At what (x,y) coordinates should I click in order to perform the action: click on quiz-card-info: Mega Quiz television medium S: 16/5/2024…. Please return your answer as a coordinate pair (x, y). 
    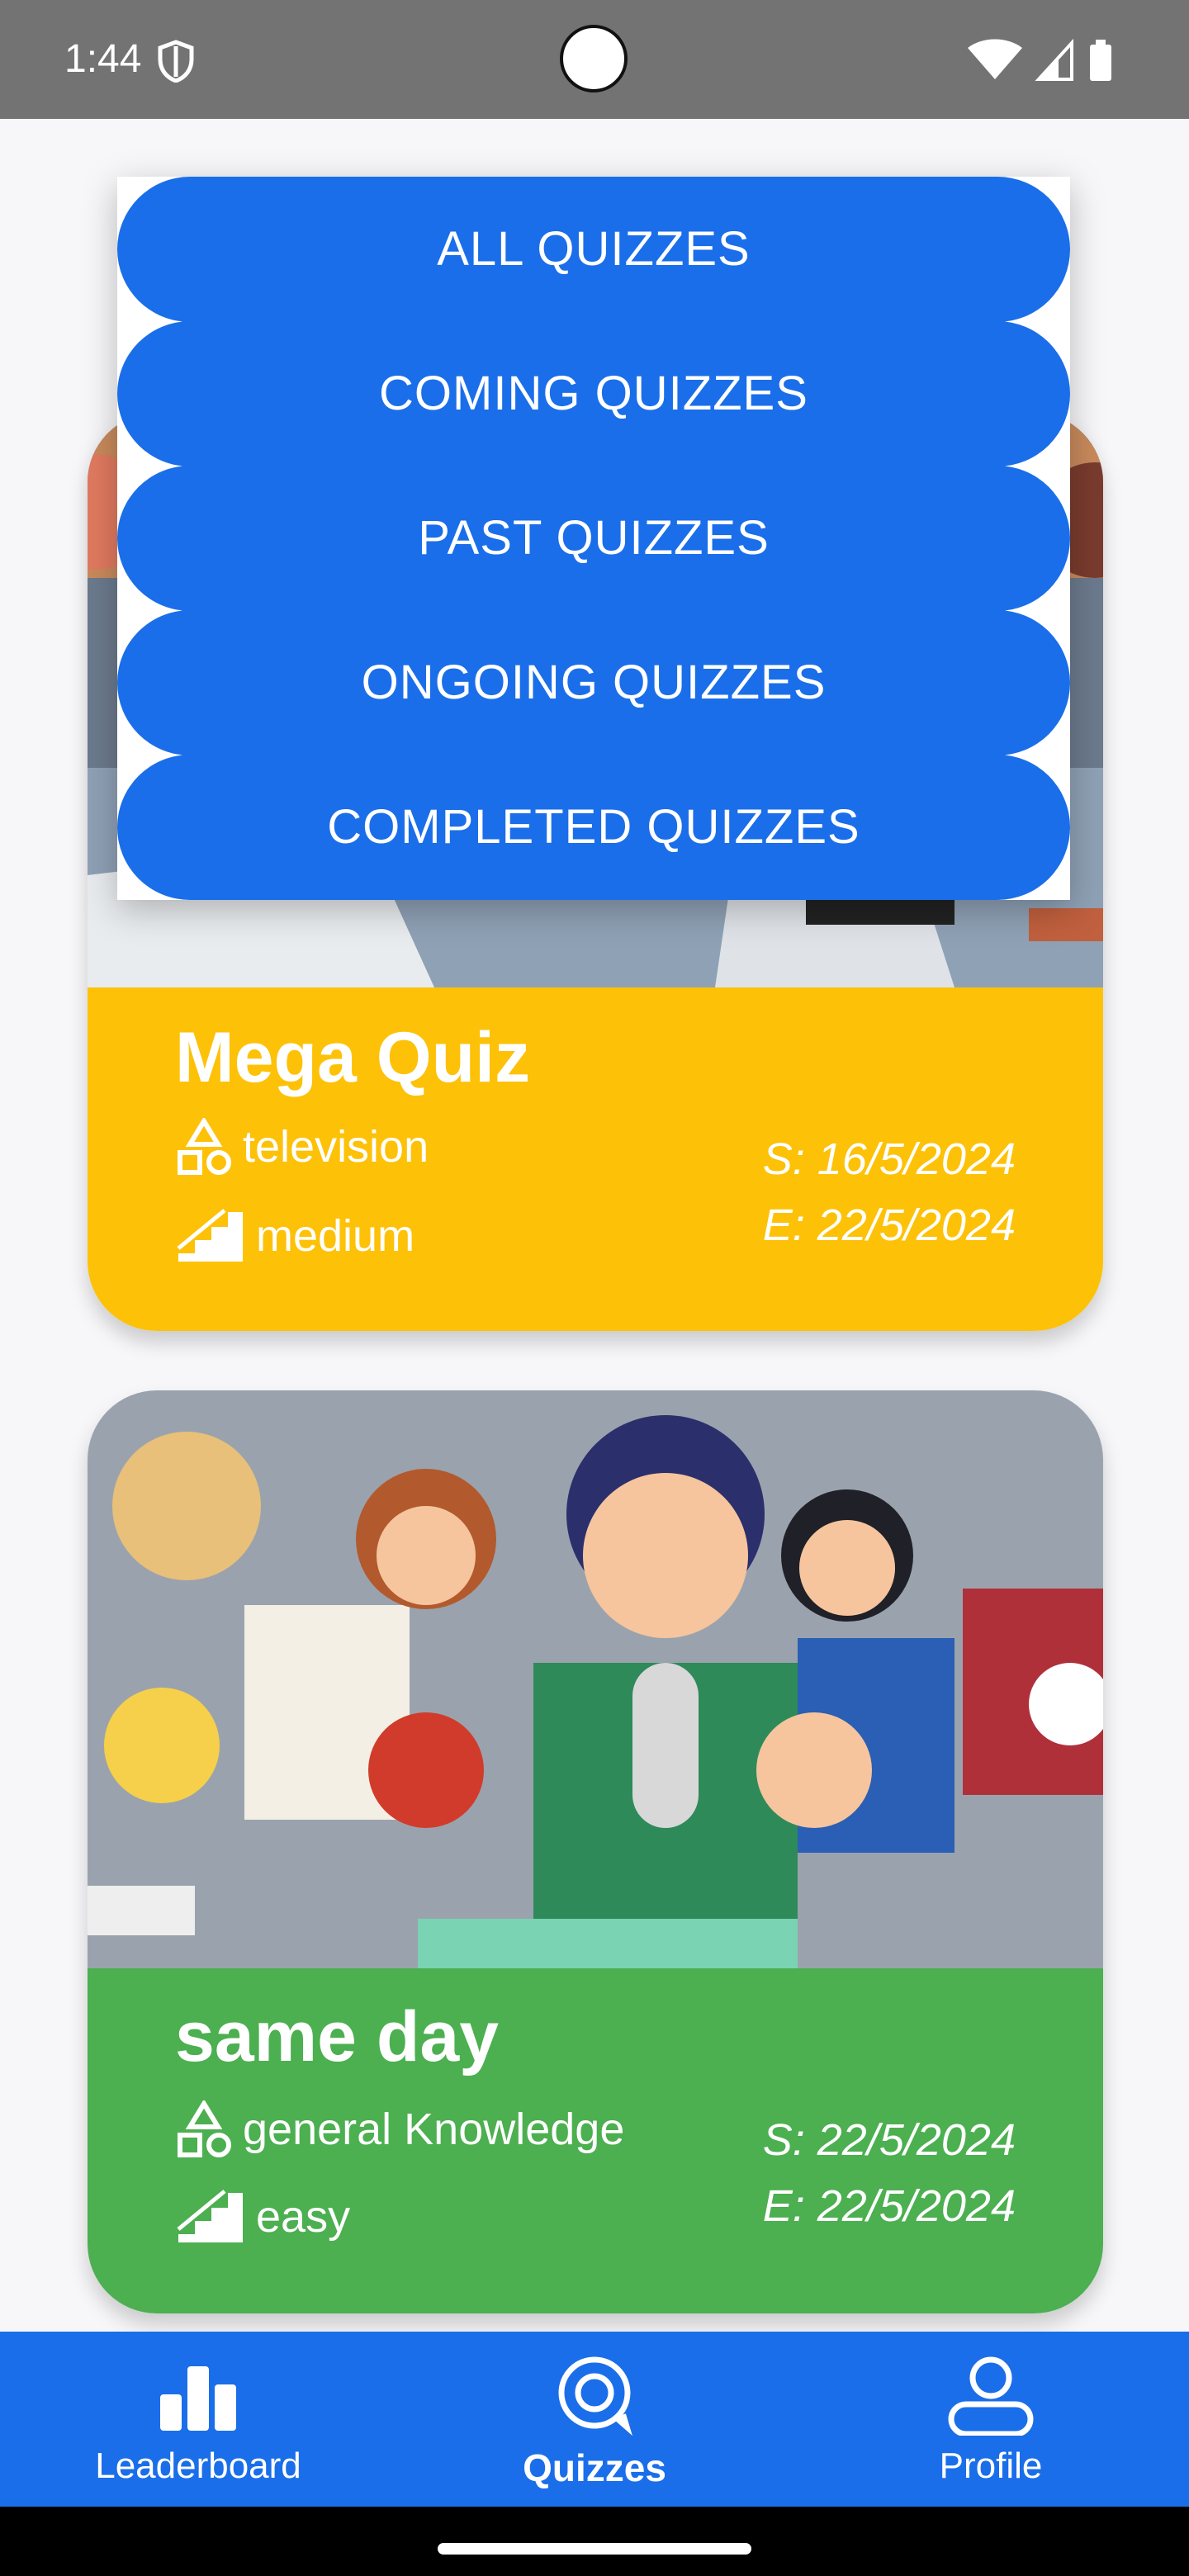
    Looking at the image, I should click on (595, 1159).